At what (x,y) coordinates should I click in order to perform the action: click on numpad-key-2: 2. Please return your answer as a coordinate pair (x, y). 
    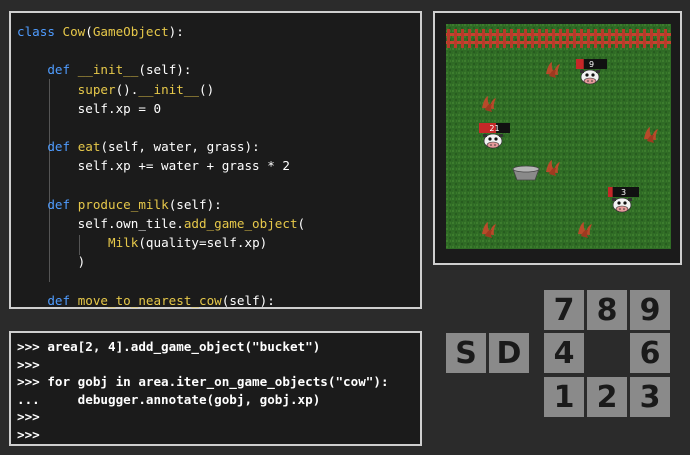
    Looking at the image, I should click on (607, 397).